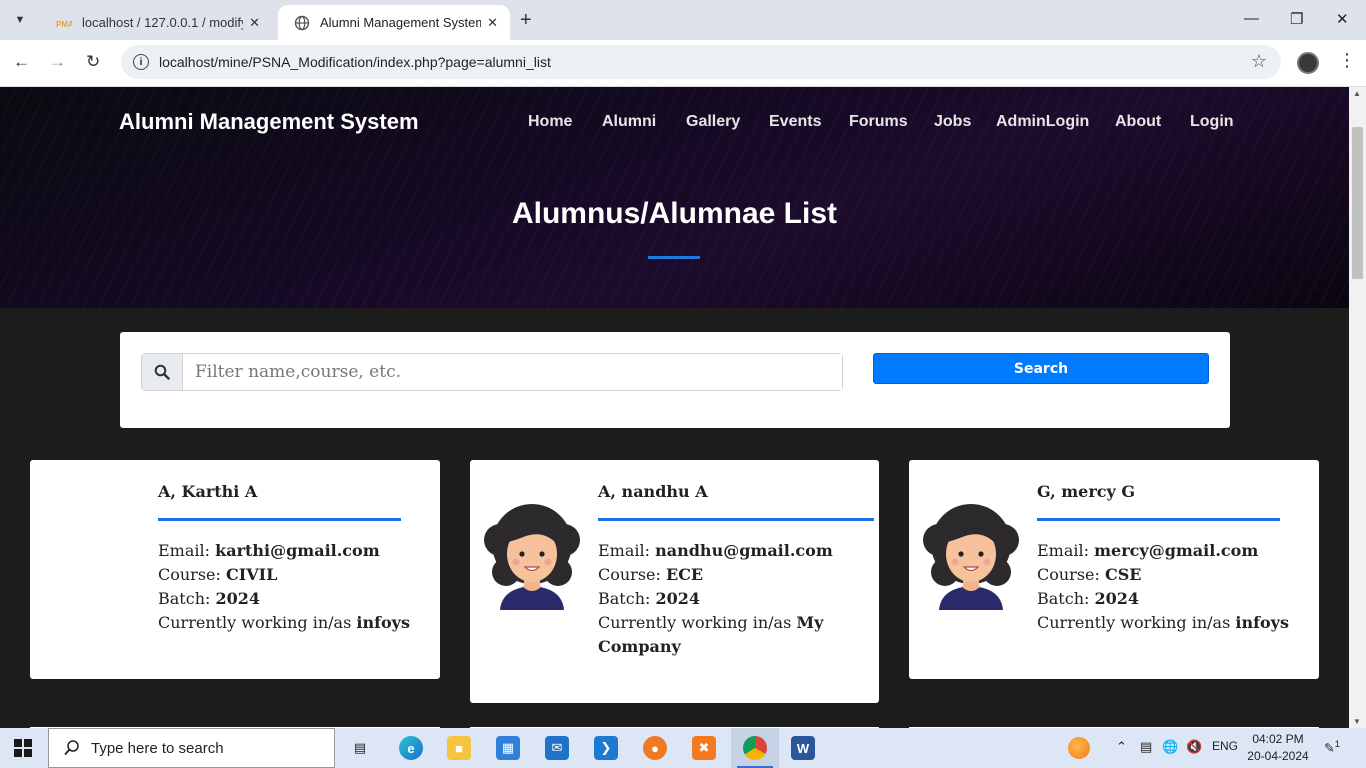  I want to click on meet-now-icon: ▤, so click(1146, 747).